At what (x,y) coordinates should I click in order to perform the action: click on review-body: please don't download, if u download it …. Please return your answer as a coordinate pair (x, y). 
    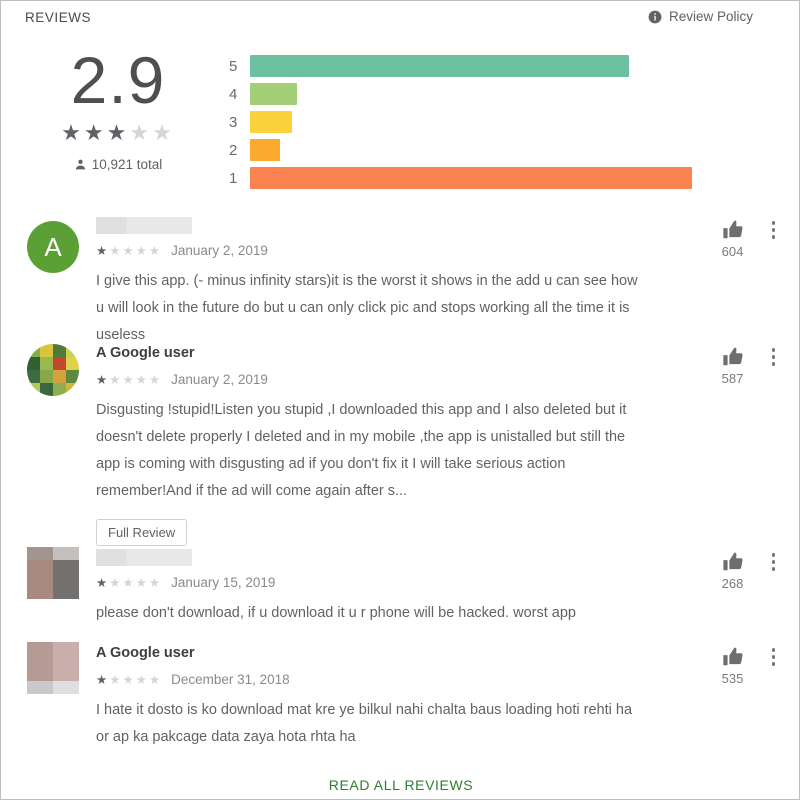
    Looking at the image, I should click on (336, 613).